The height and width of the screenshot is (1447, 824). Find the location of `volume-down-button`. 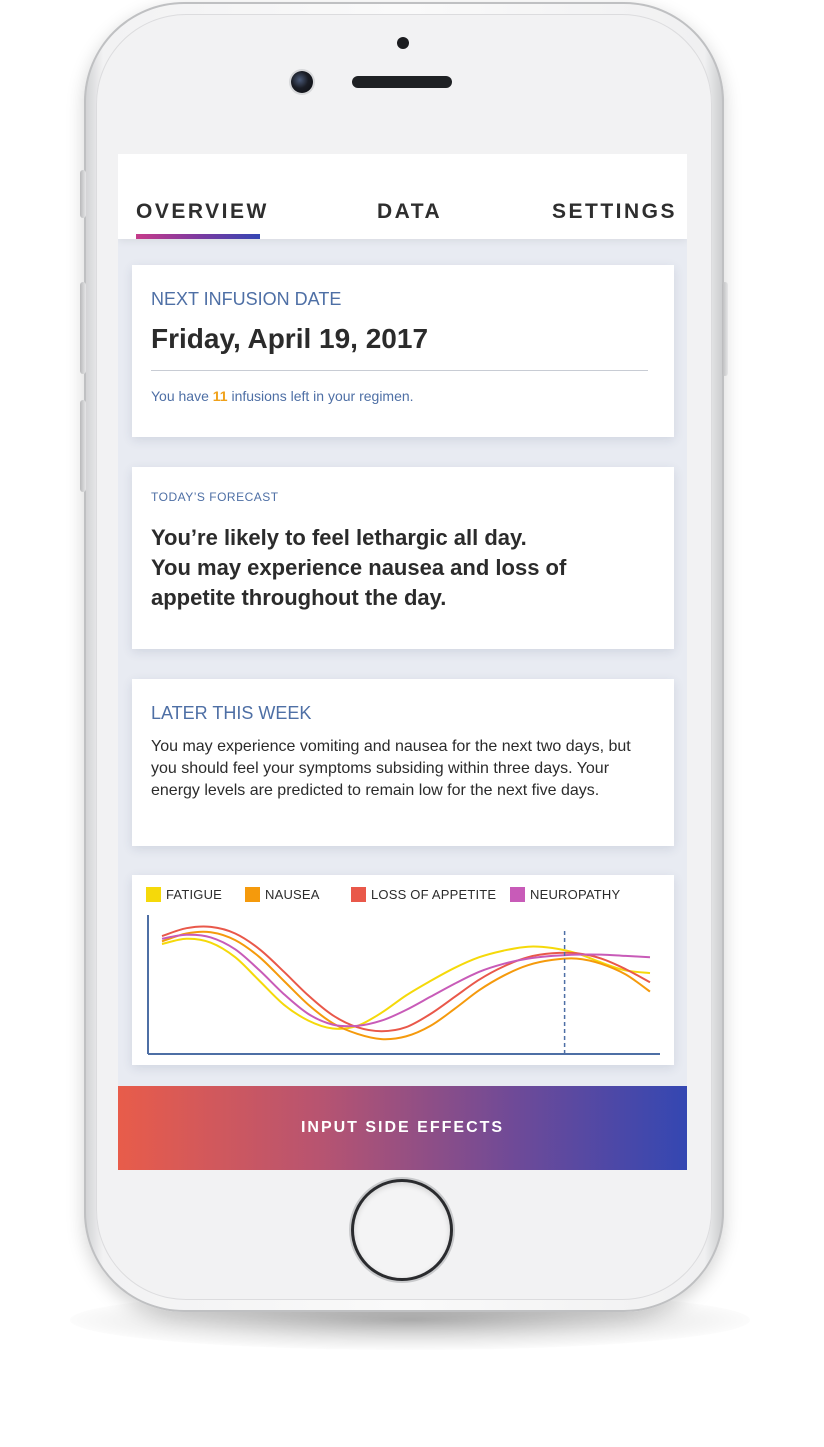

volume-down-button is located at coordinates (83, 446).